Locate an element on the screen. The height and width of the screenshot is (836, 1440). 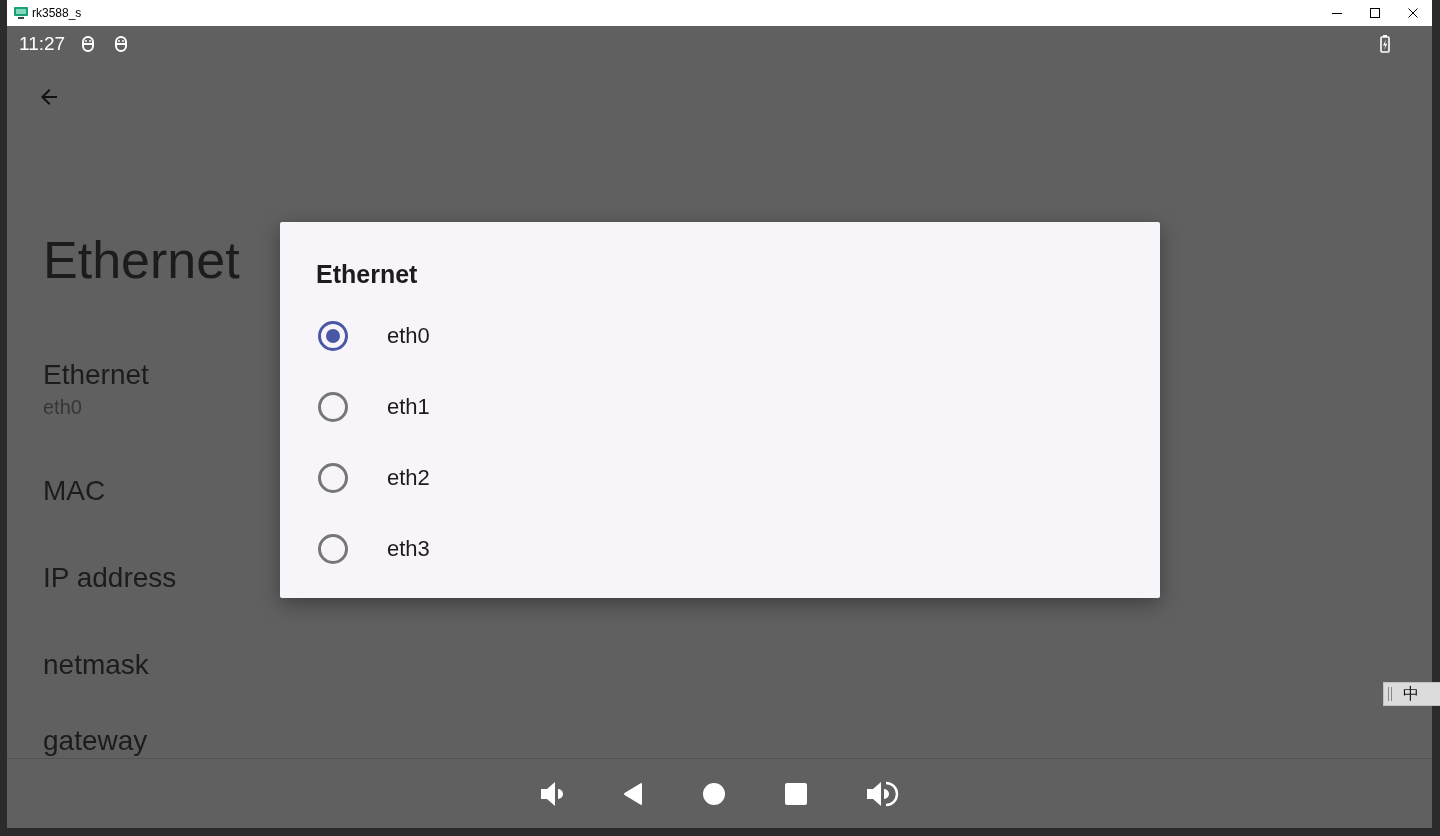
dialog-title: Ethernet is located at coordinates (367, 274).